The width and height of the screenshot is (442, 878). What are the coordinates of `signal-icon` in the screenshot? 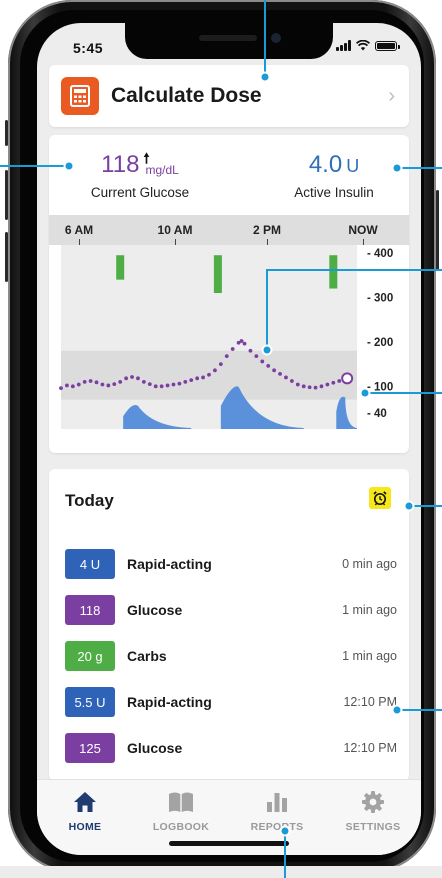 It's located at (343, 45).